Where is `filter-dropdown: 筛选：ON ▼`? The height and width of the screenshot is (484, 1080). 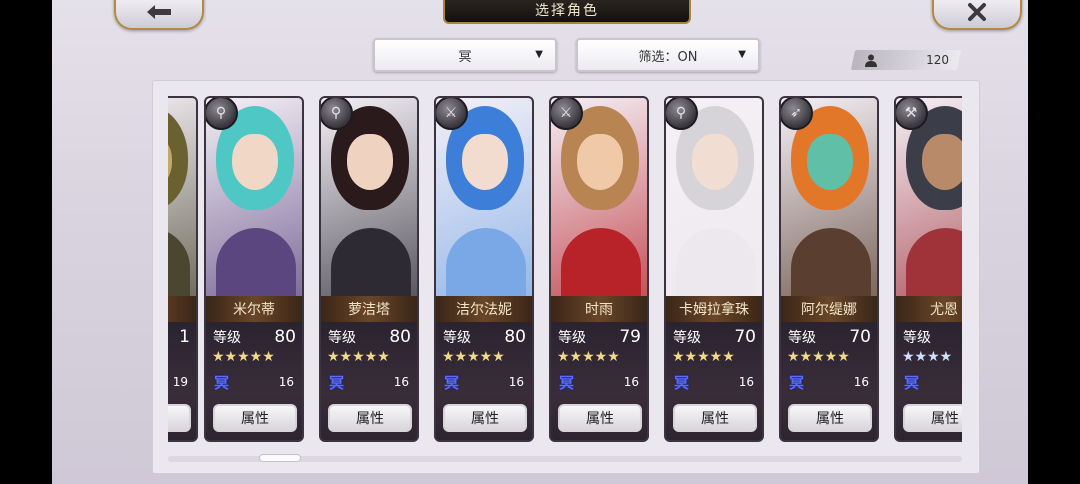 filter-dropdown: 筛选：ON ▼ is located at coordinates (668, 55).